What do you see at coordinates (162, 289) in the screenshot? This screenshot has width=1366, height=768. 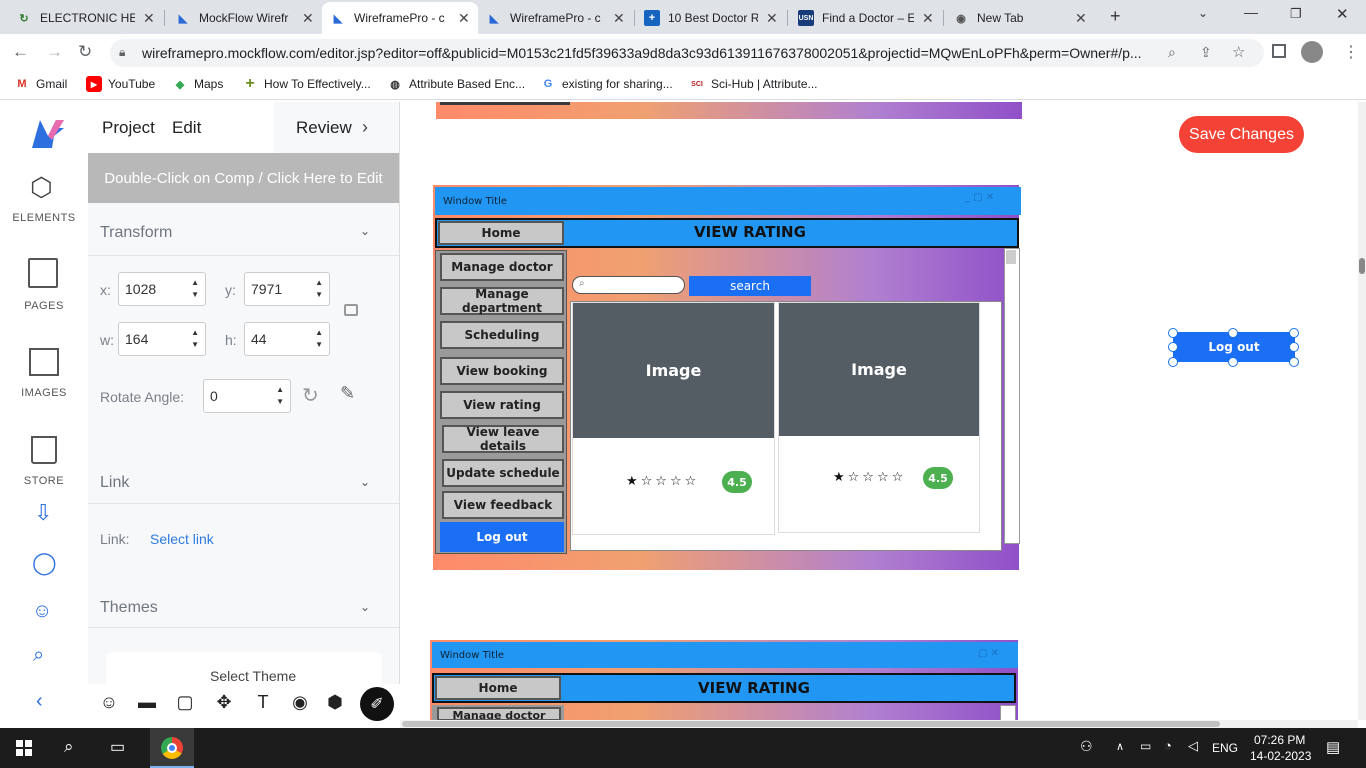 I see `x-input: 1028 ▲ ▼` at bounding box center [162, 289].